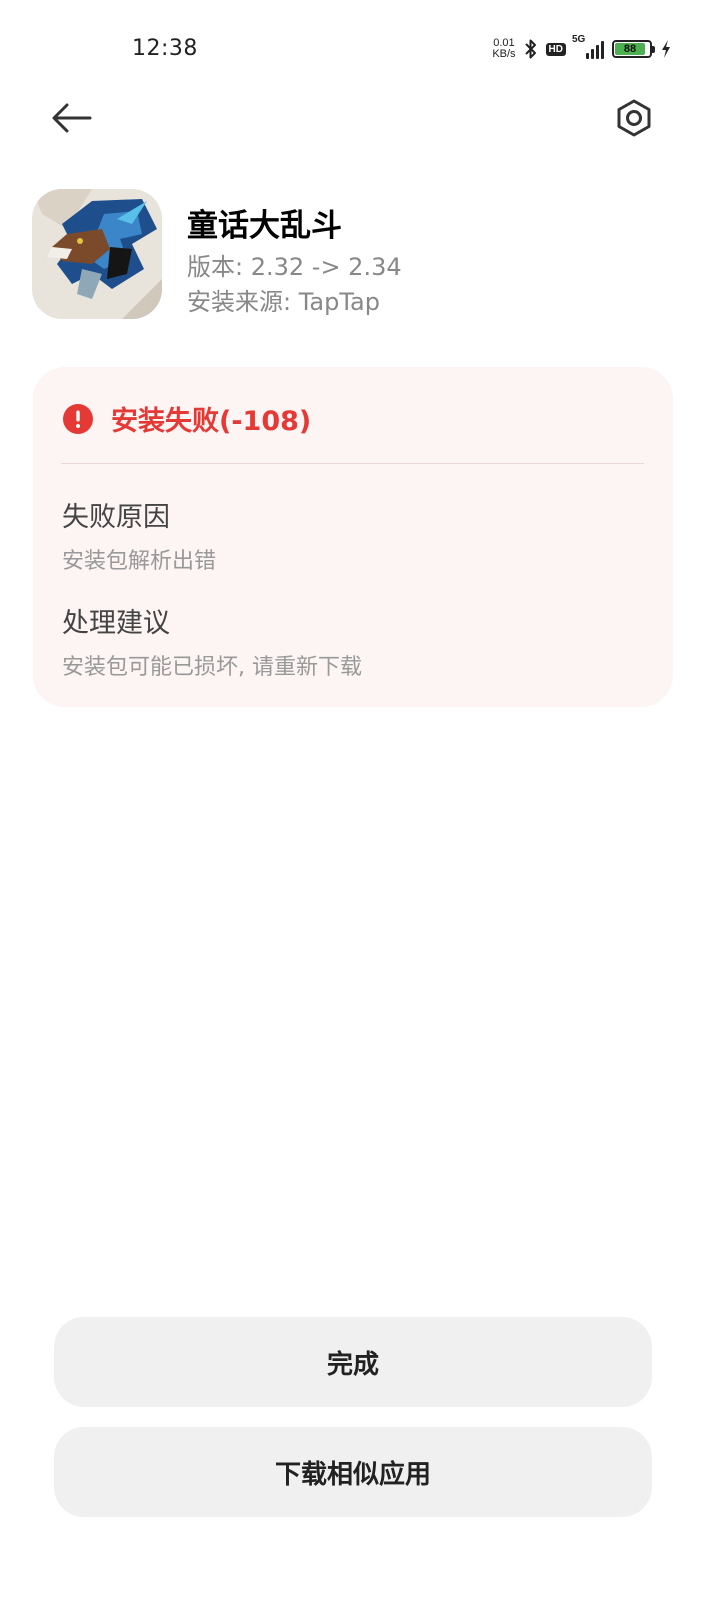 The height and width of the screenshot is (1600, 720). Describe the element at coordinates (360, 50) in the screenshot. I see `status-bar: 12:38 0.01 KB/s HD 5G 88` at that location.